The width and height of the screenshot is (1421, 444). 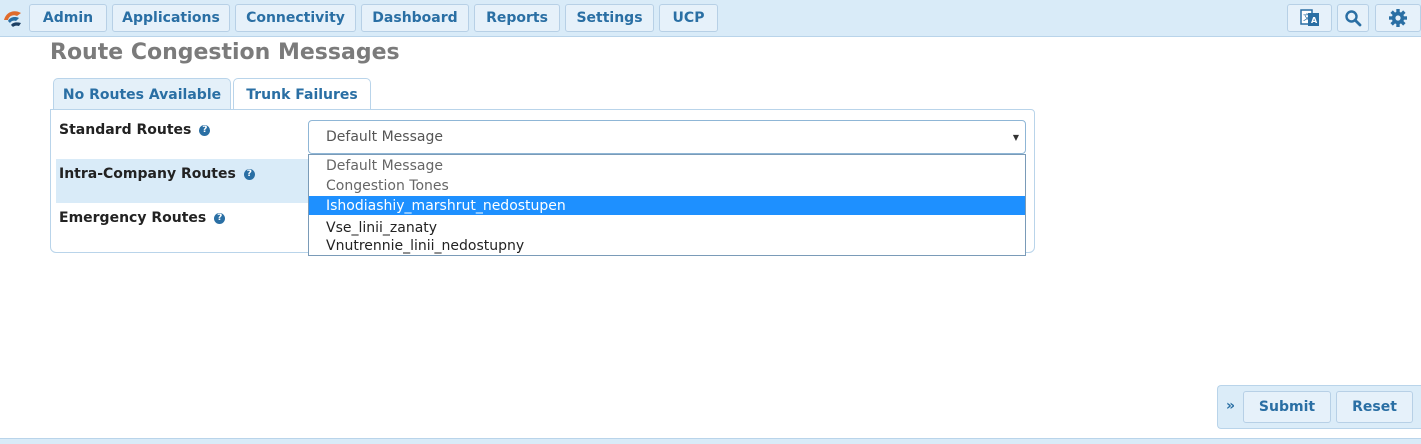 I want to click on option-default-message: Default Message, so click(x=667, y=165).